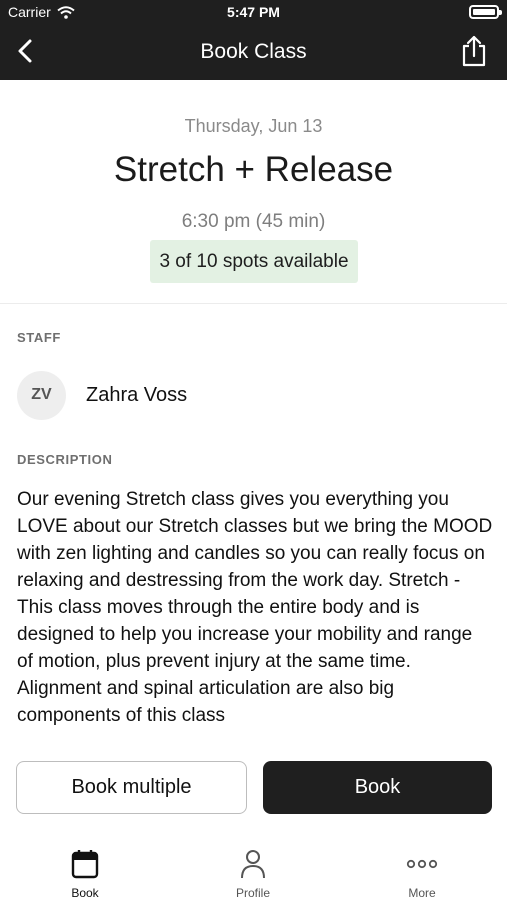 The image size is (507, 900). I want to click on status-bar: Carrier 5:47 PM, so click(253, 12).